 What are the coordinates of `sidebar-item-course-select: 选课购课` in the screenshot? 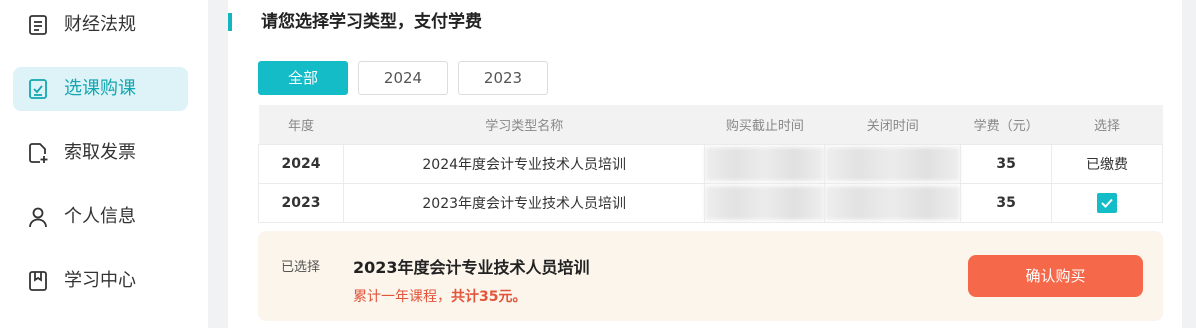 It's located at (100, 89).